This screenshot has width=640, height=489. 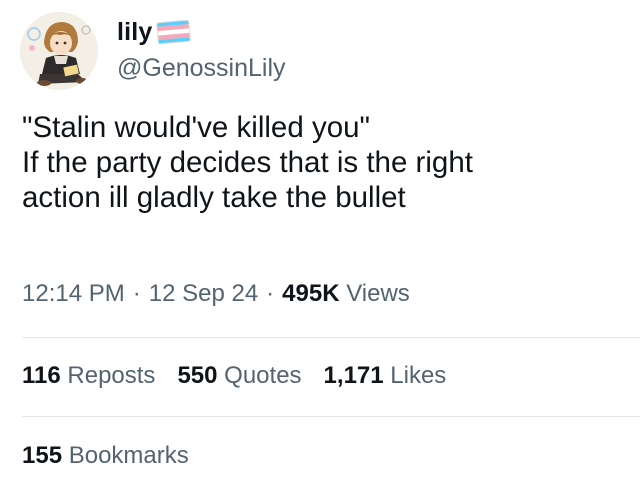 I want to click on likes-count: 1,171, so click(x=353, y=375).